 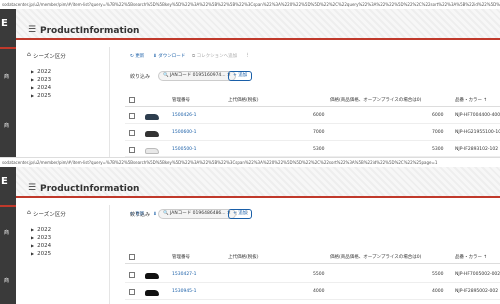 I want to click on filter-chip: 🔍 JANコード 0196486486... ✕, so click(x=197, y=214).